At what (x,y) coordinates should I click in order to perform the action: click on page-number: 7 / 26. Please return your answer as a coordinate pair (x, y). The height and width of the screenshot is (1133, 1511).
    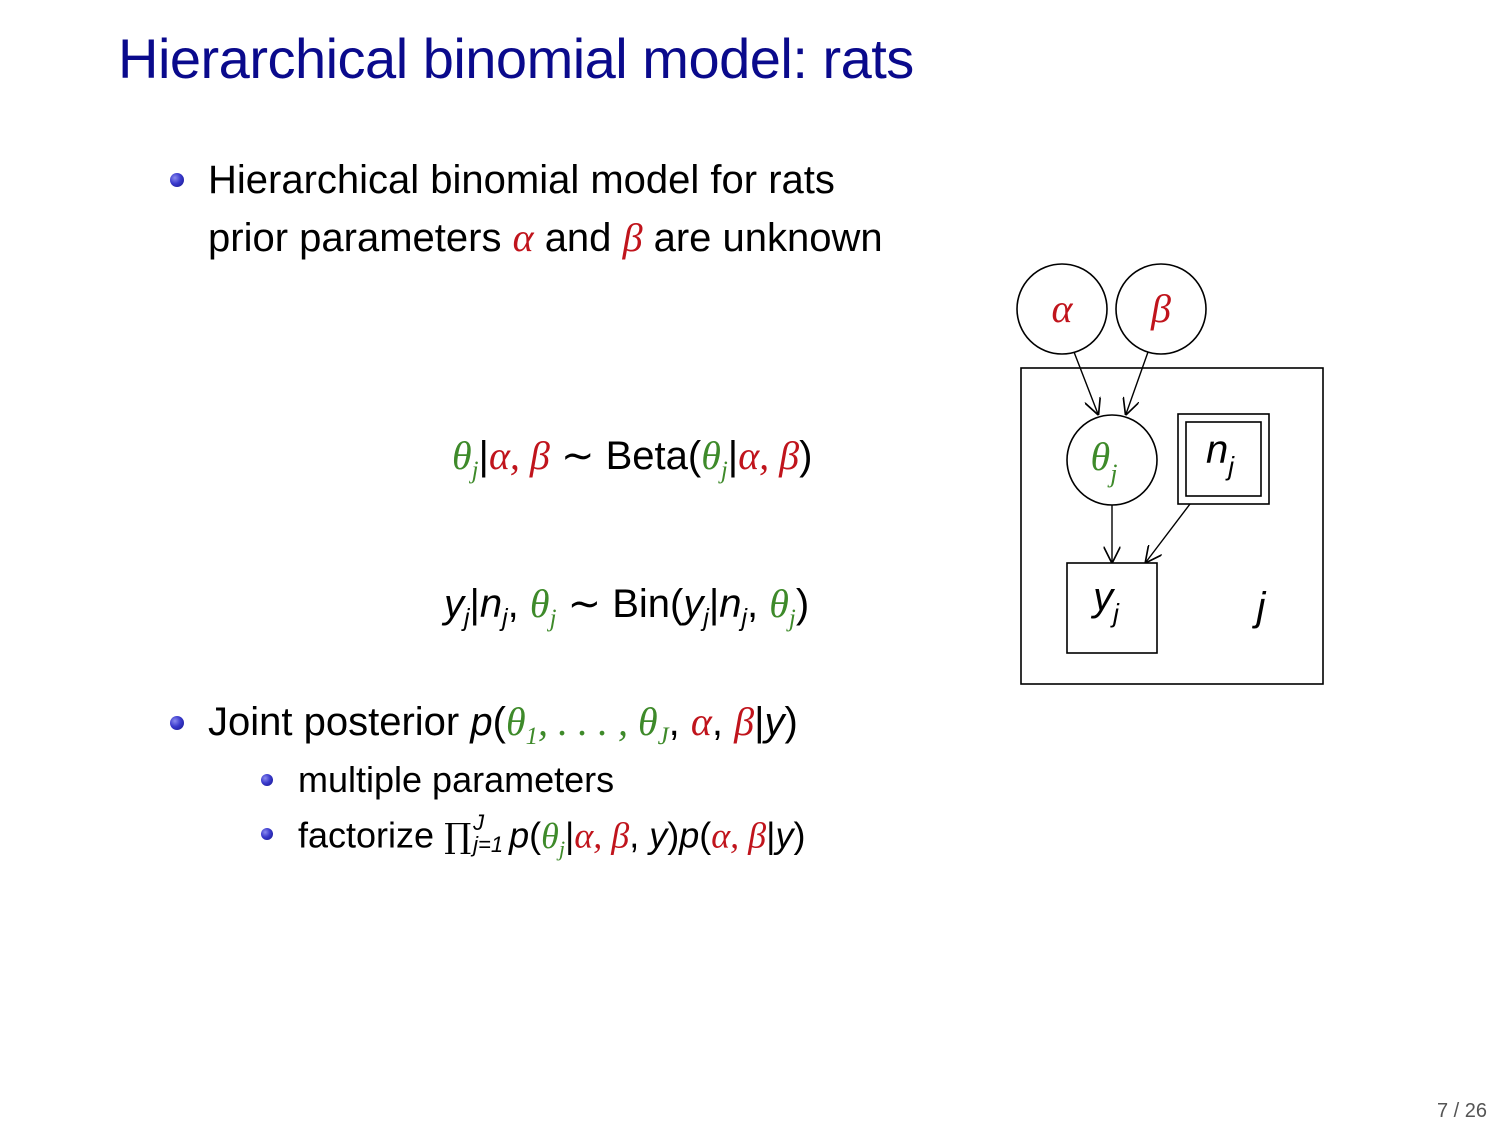
    Looking at the image, I should click on (1461, 1111).